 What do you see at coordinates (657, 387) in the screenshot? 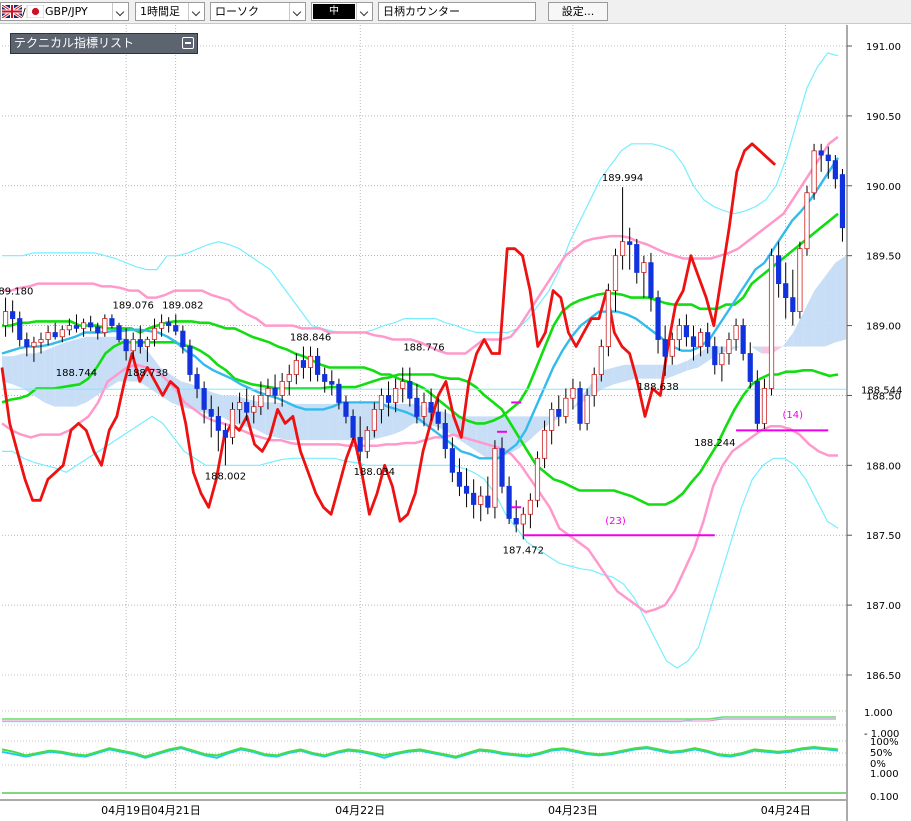
I see `price-annotation: 188.638` at bounding box center [657, 387].